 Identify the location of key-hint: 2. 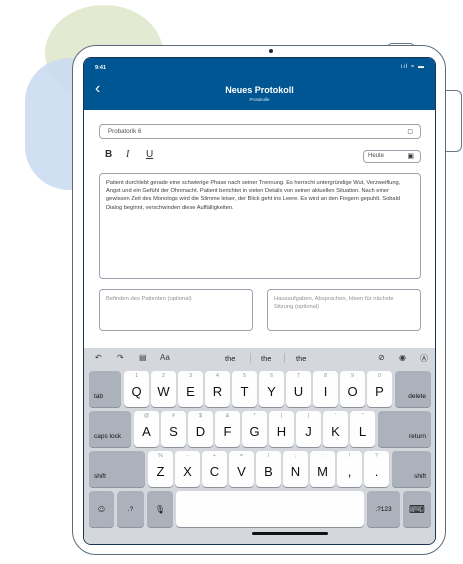
(163, 376).